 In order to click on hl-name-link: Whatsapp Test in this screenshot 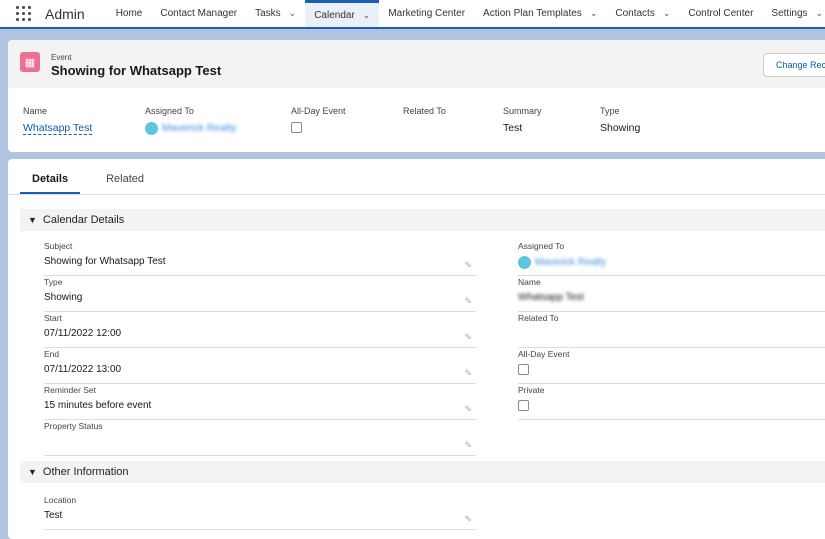, I will do `click(58, 128)`.